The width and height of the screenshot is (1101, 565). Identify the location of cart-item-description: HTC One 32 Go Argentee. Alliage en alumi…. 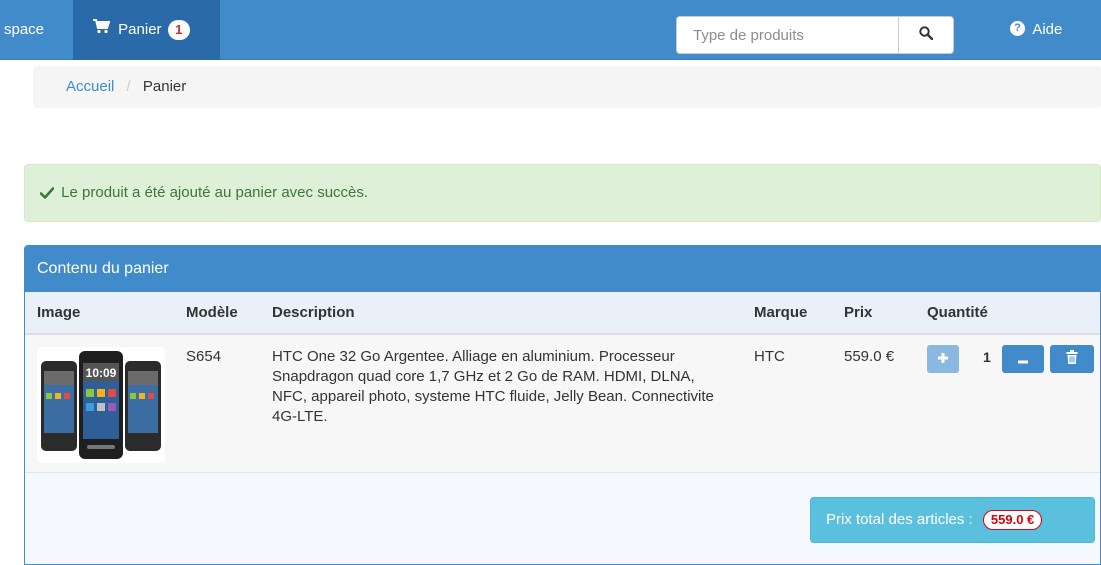
(493, 386).